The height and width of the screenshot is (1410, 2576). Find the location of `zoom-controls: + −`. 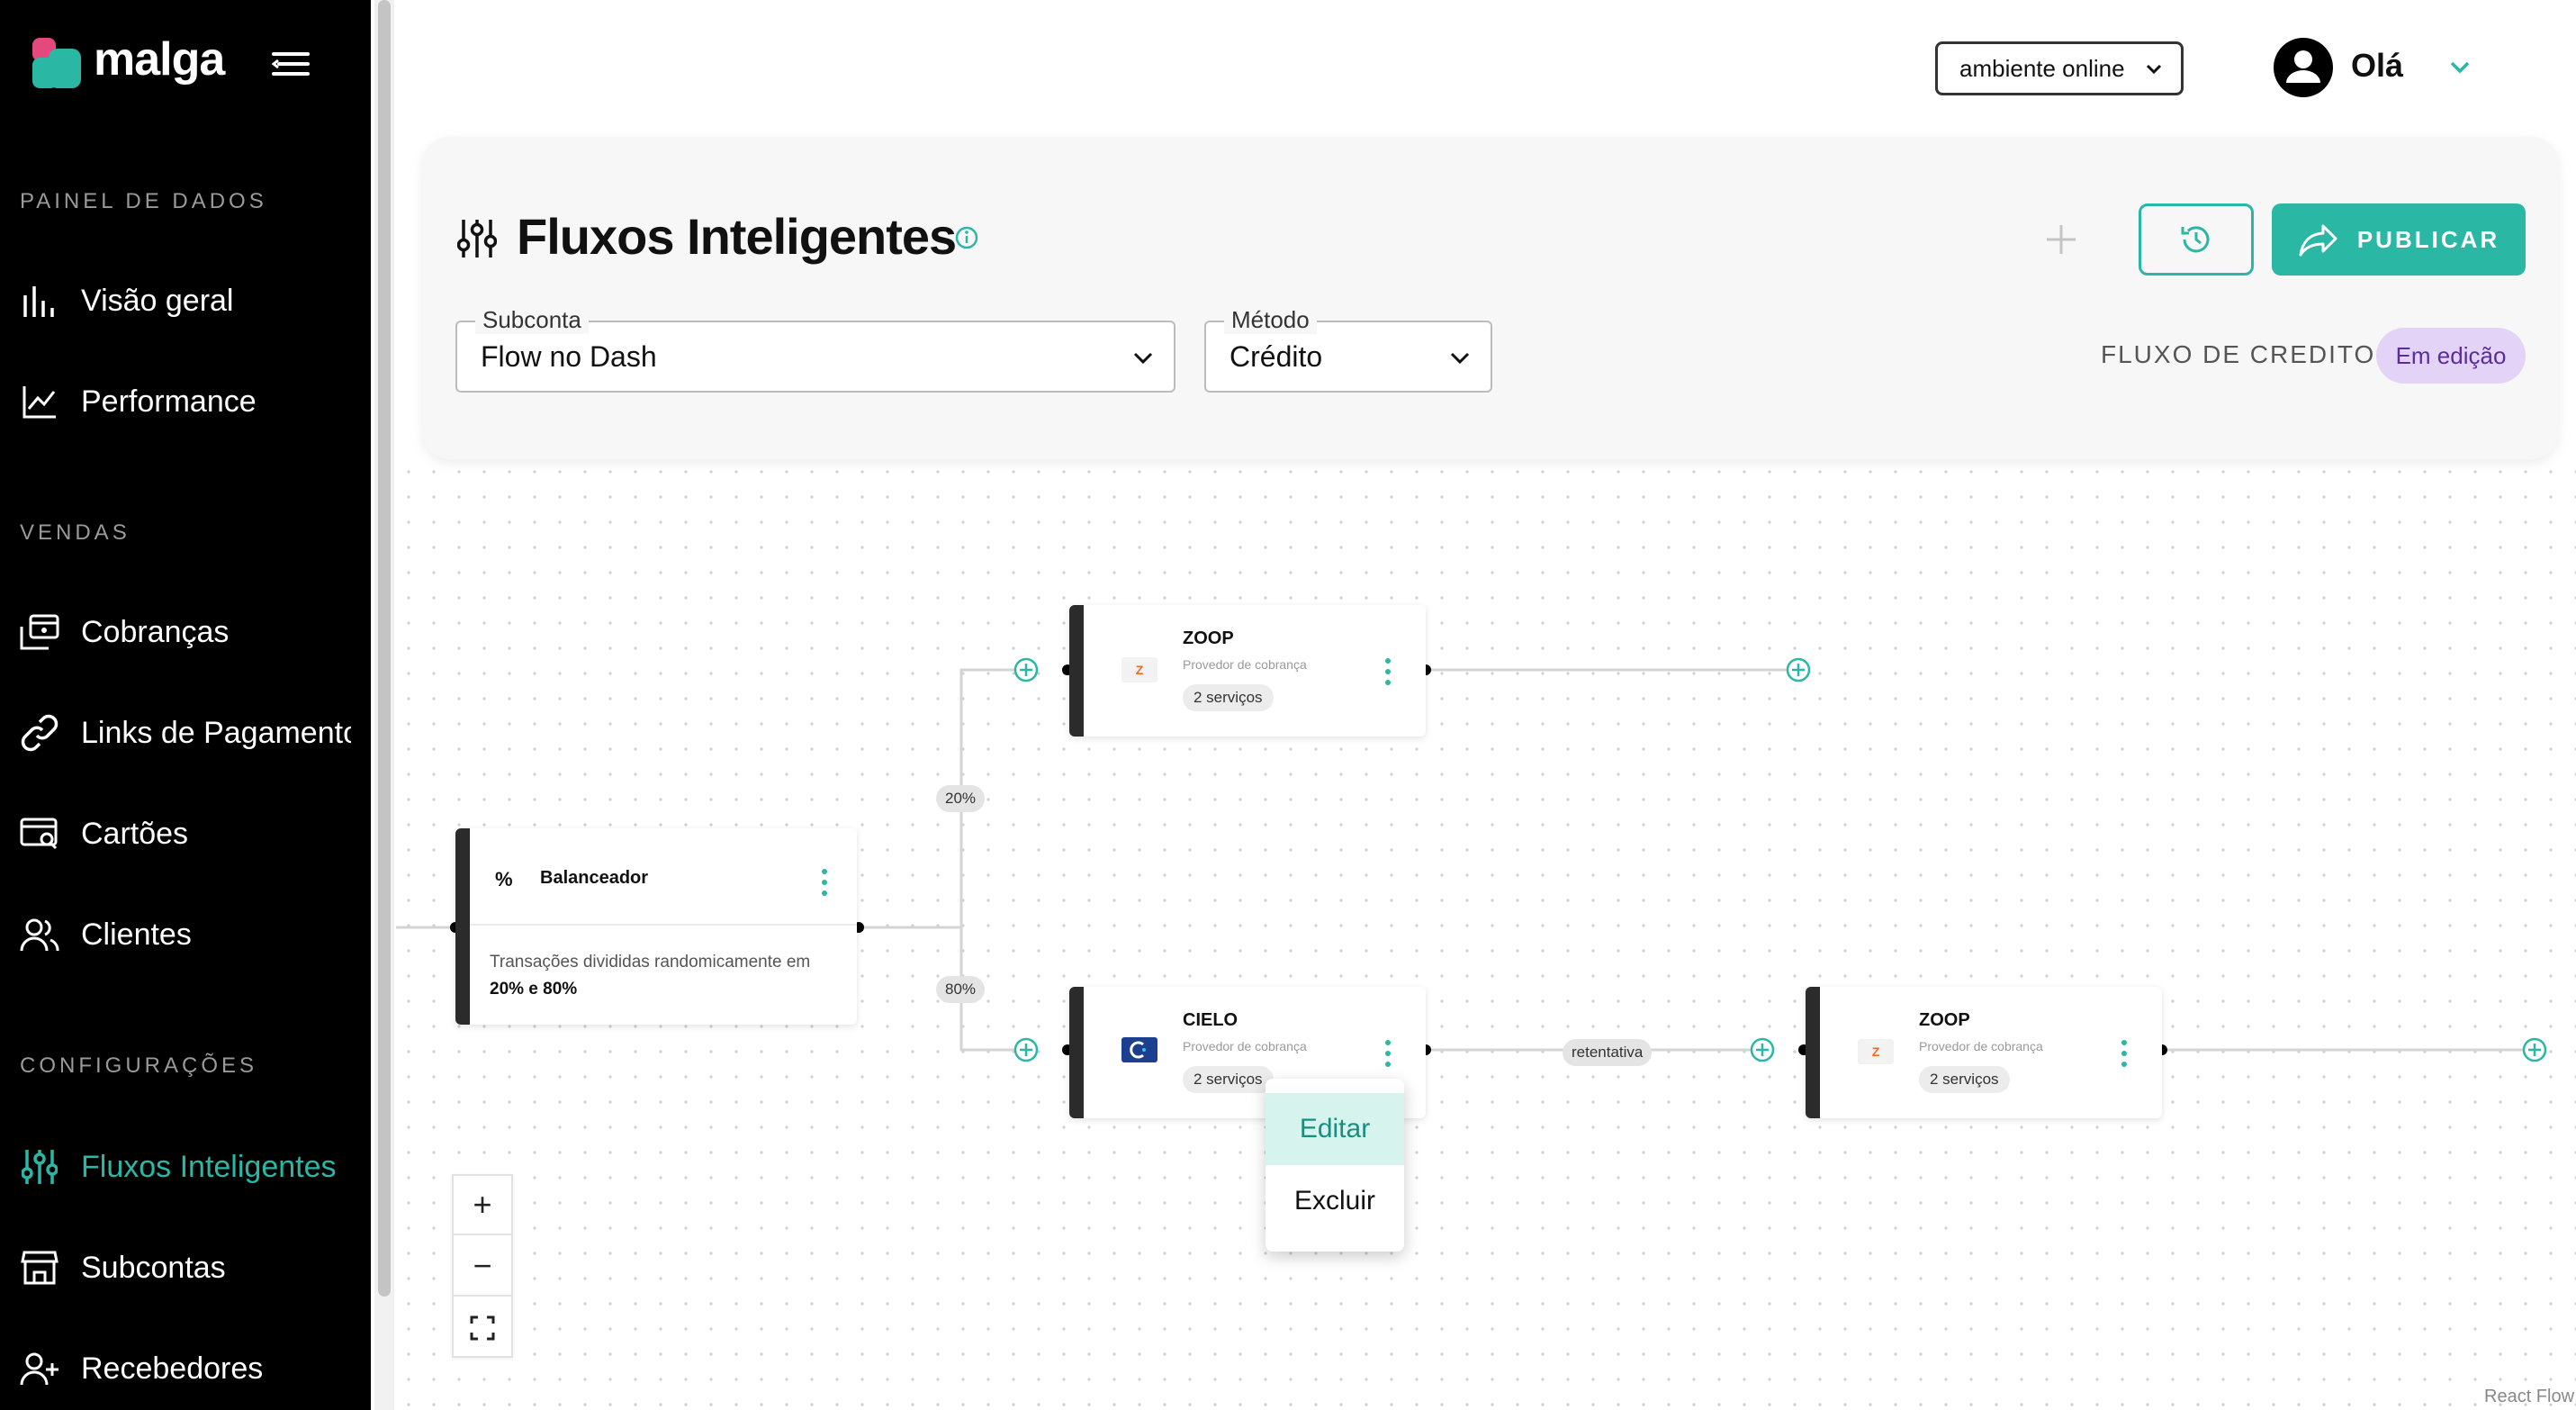

zoom-controls: + − is located at coordinates (482, 1266).